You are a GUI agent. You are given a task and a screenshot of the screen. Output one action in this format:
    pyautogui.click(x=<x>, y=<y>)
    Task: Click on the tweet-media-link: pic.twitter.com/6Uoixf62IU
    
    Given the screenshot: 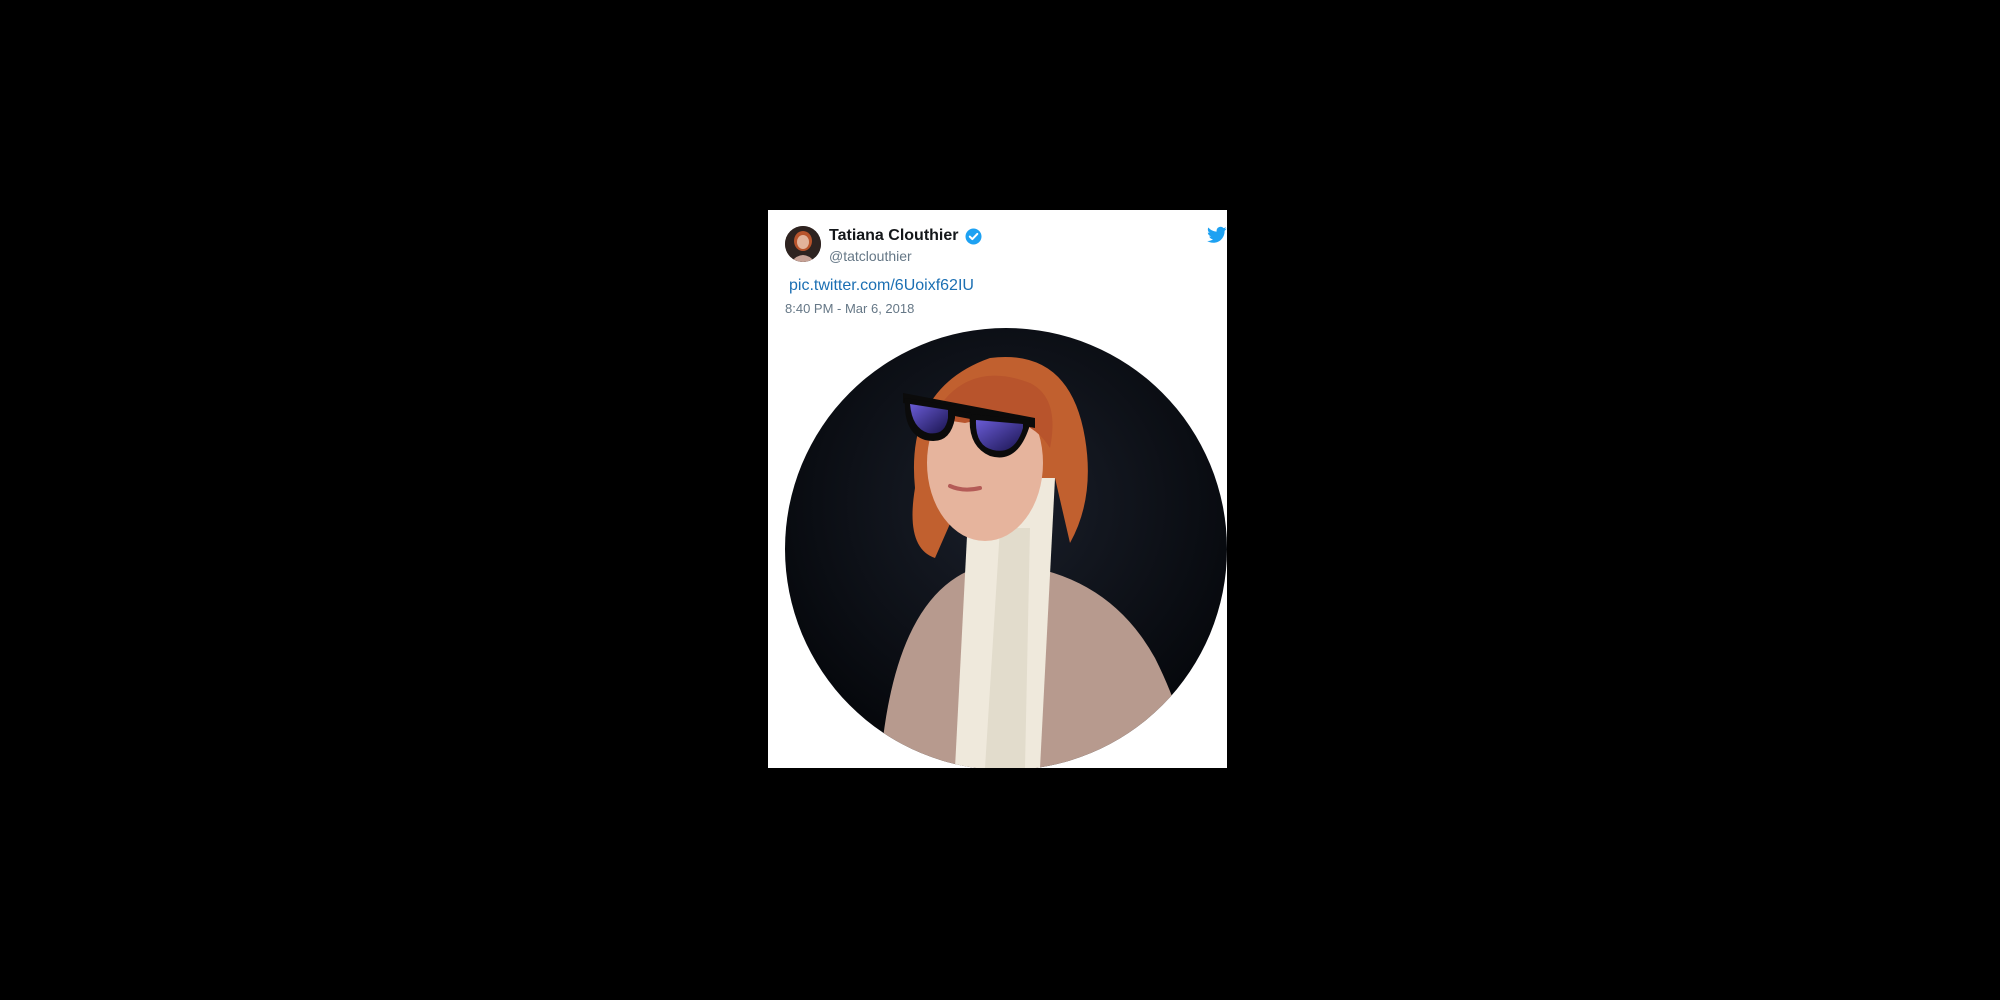 What is the action you would take?
    pyautogui.click(x=881, y=286)
    